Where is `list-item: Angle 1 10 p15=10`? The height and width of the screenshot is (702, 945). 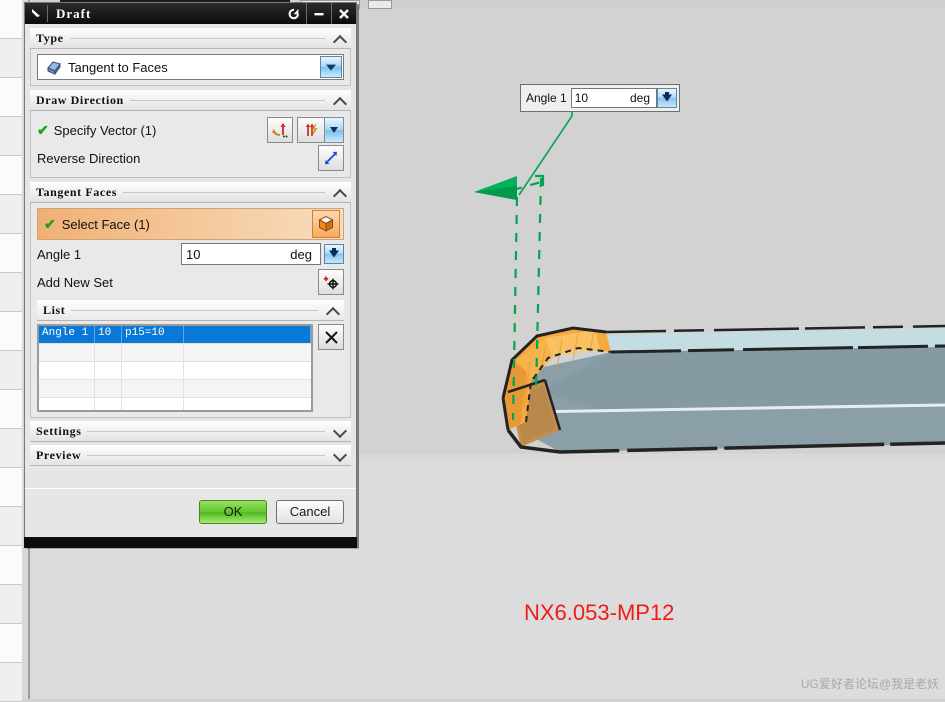
list-item: Angle 1 10 p15=10 is located at coordinates (175, 335).